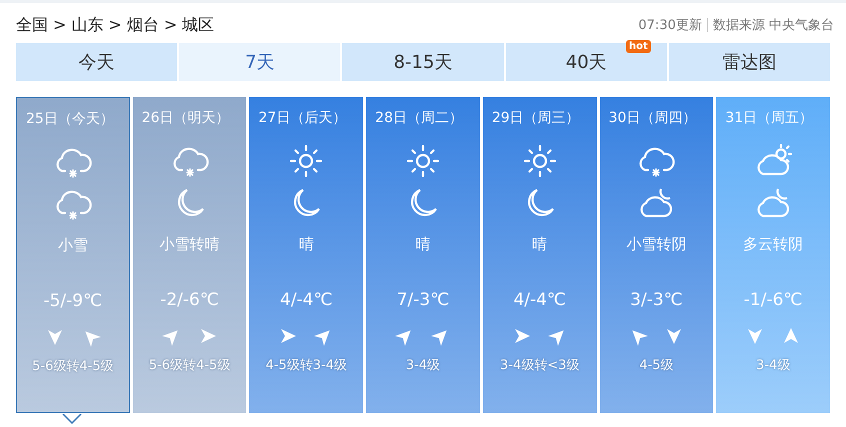  Describe the element at coordinates (657, 255) in the screenshot. I see `day-card: 30日（周四） 小雪转阴 3/-3℃ 4-5级` at that location.